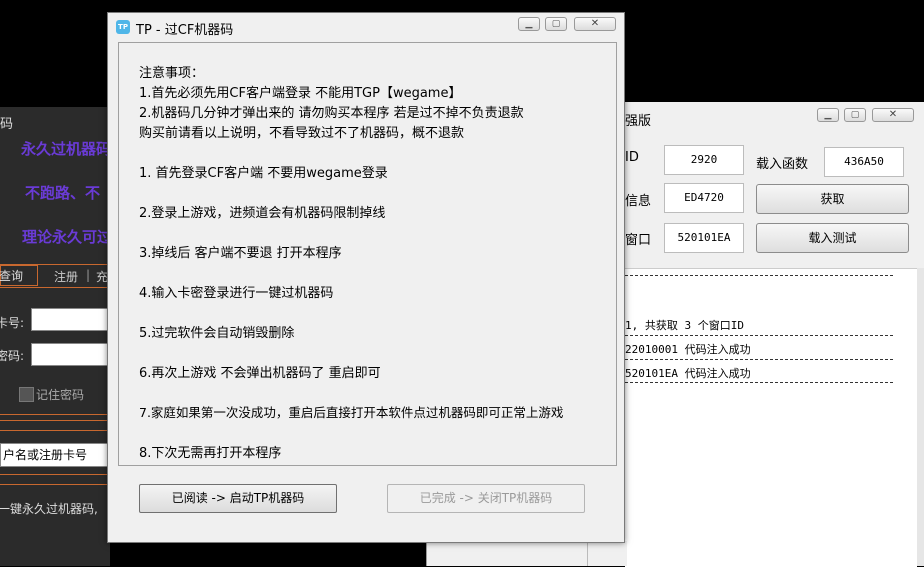 This screenshot has height=567, width=924. What do you see at coordinates (704, 160) in the screenshot?
I see `id-value: 2920` at bounding box center [704, 160].